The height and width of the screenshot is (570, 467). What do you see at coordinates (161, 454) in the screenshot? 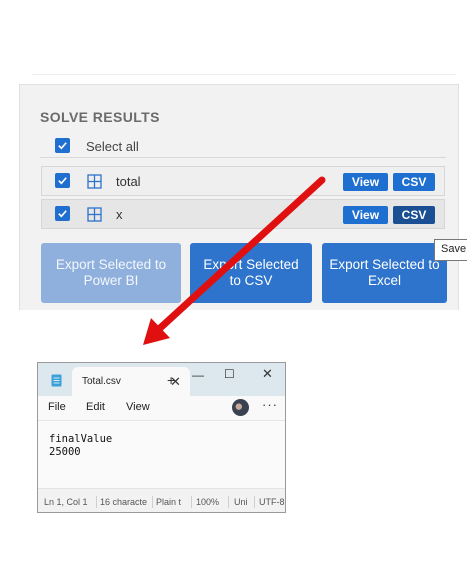
I see `text-editor: finalValue 25000` at bounding box center [161, 454].